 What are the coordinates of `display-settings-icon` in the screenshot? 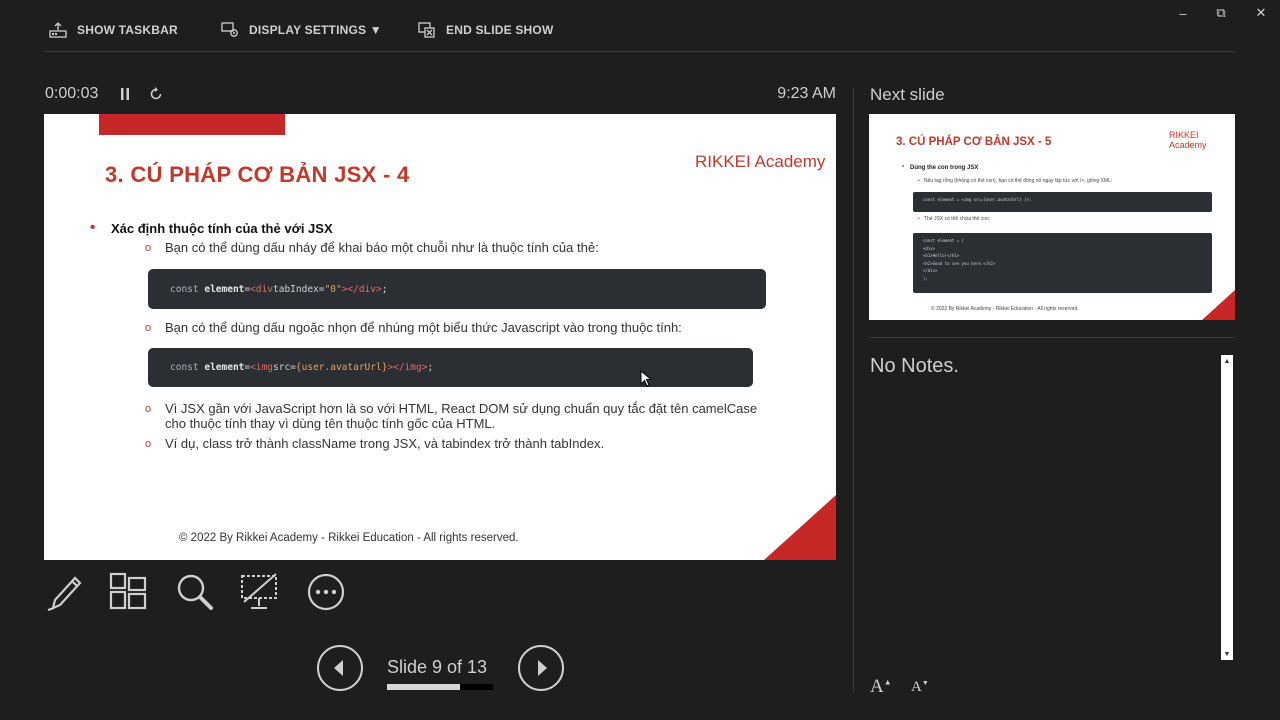 It's located at (230, 30).